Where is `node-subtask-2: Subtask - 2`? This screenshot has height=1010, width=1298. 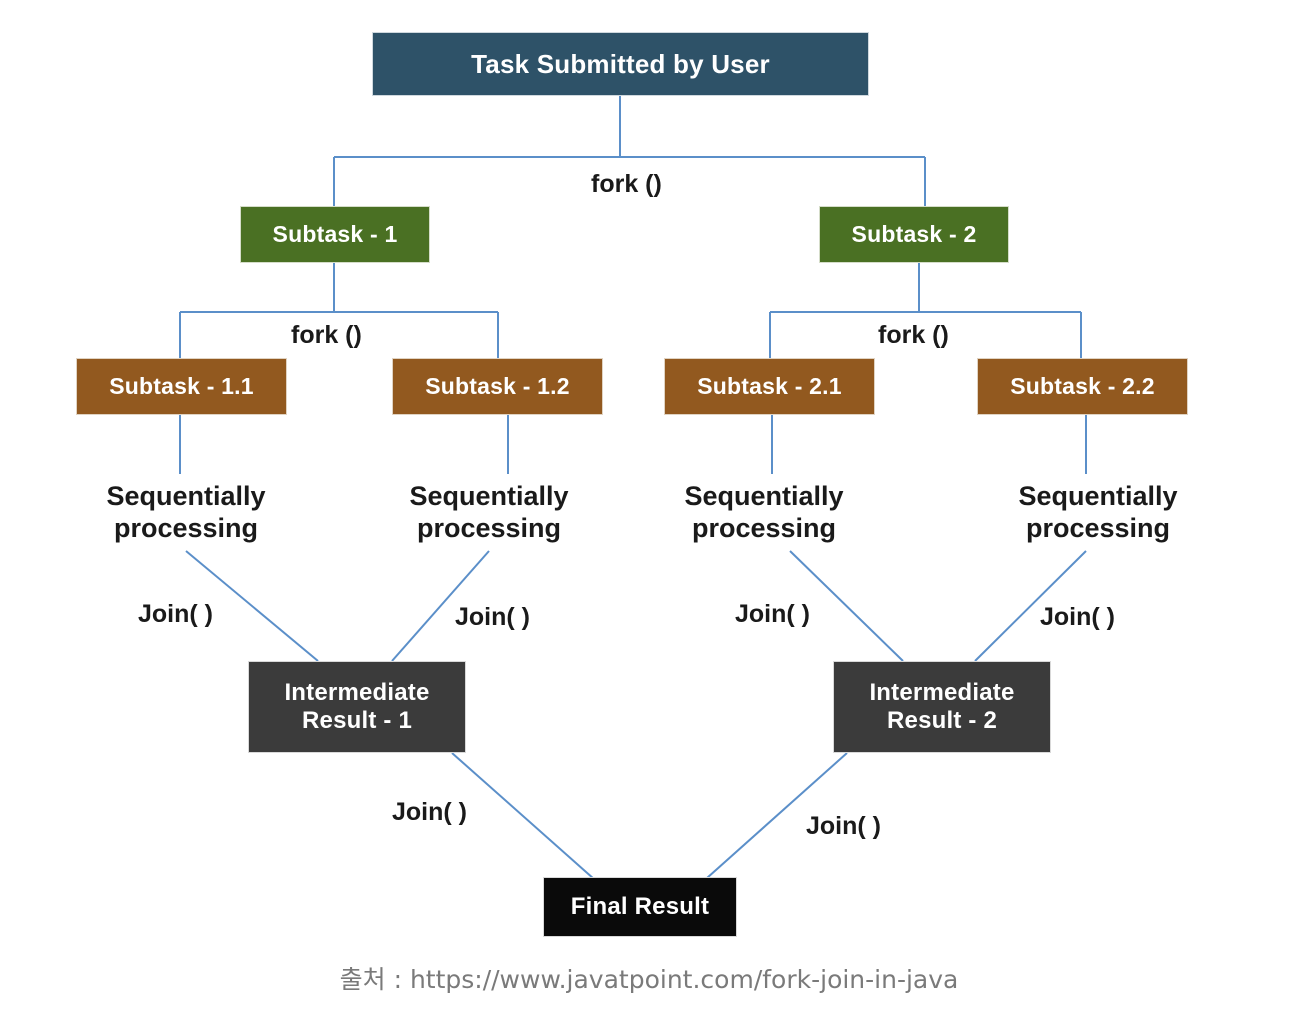
node-subtask-2: Subtask - 2 is located at coordinates (914, 234).